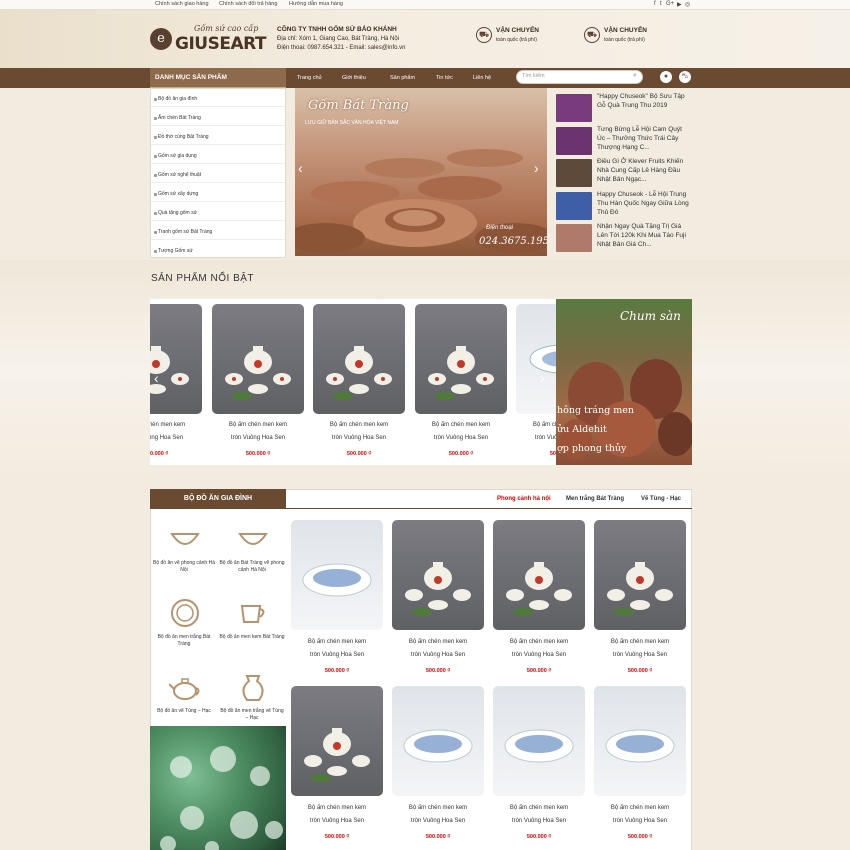 Image resolution: width=850 pixels, height=850 pixels. What do you see at coordinates (679, 4) in the screenshot?
I see `youtube-icon: ▶` at bounding box center [679, 4].